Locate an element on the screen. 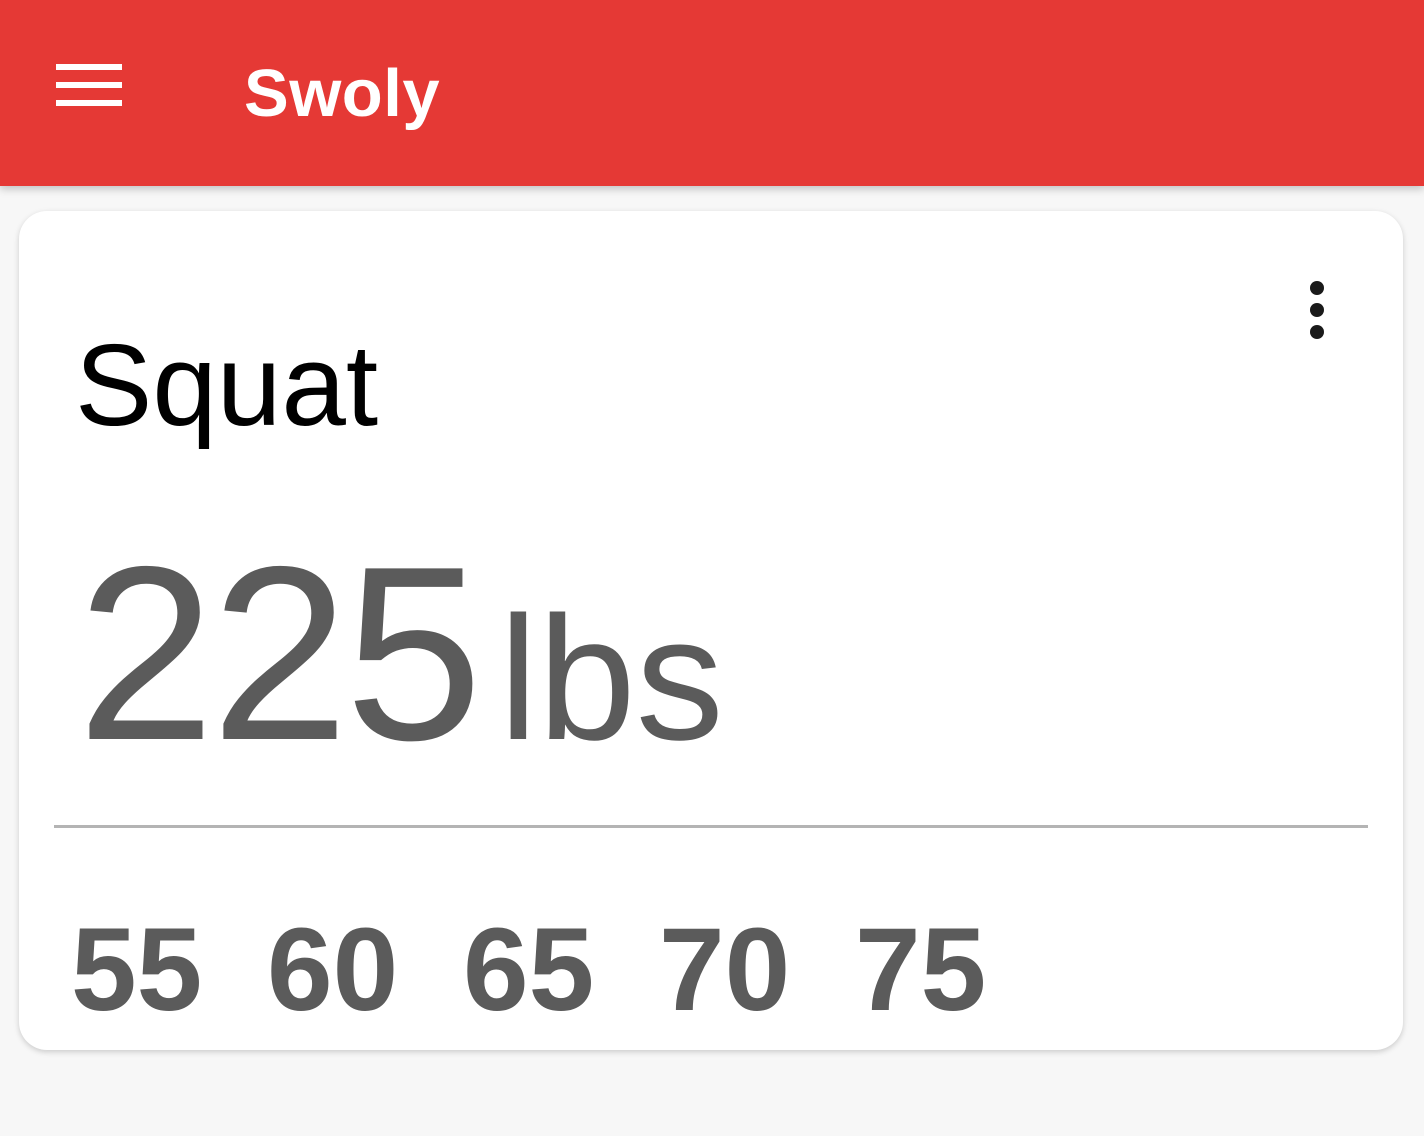  more-vert-icon is located at coordinates (1317, 310).